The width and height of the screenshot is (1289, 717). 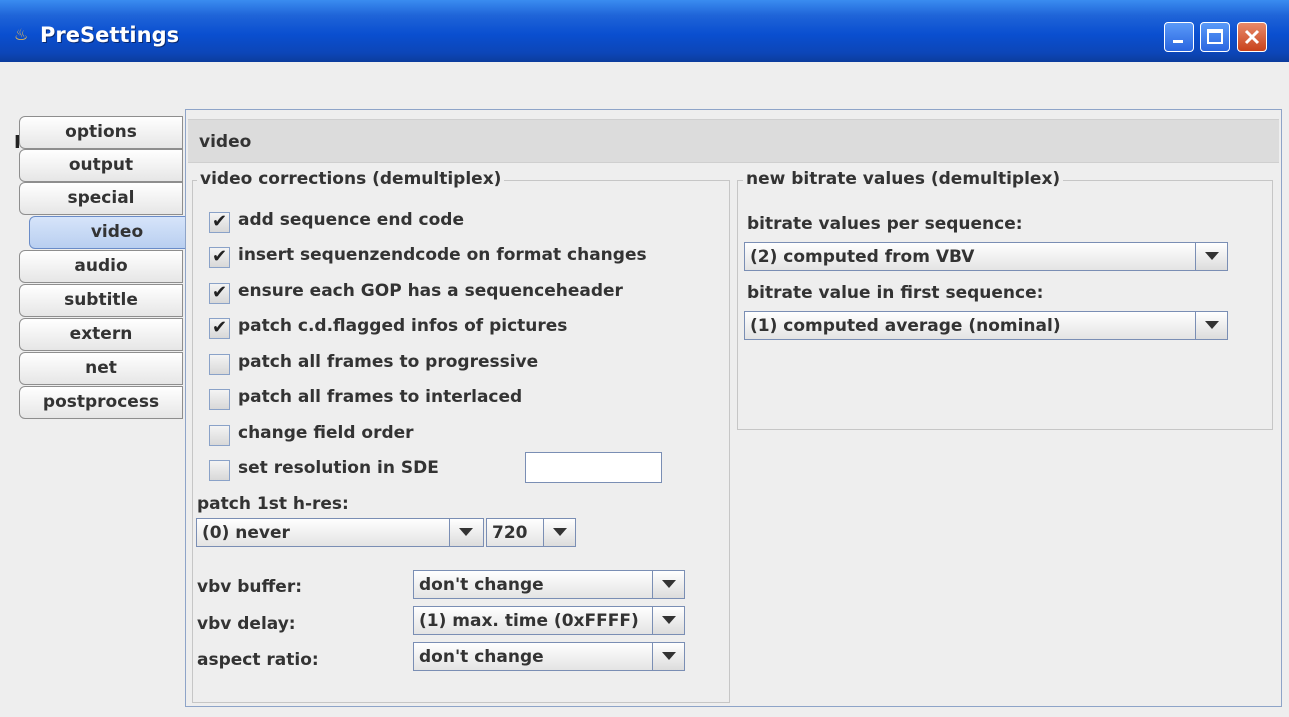 What do you see at coordinates (117, 232) in the screenshot?
I see `tab-video: video` at bounding box center [117, 232].